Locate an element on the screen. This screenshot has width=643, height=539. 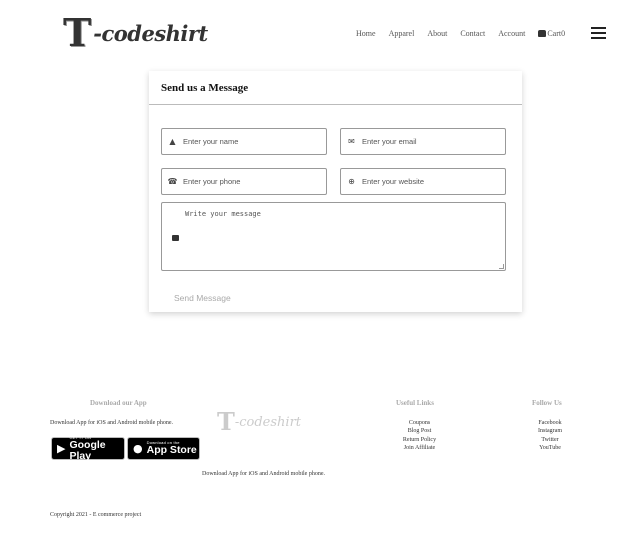
cart-icon is located at coordinates (542, 33).